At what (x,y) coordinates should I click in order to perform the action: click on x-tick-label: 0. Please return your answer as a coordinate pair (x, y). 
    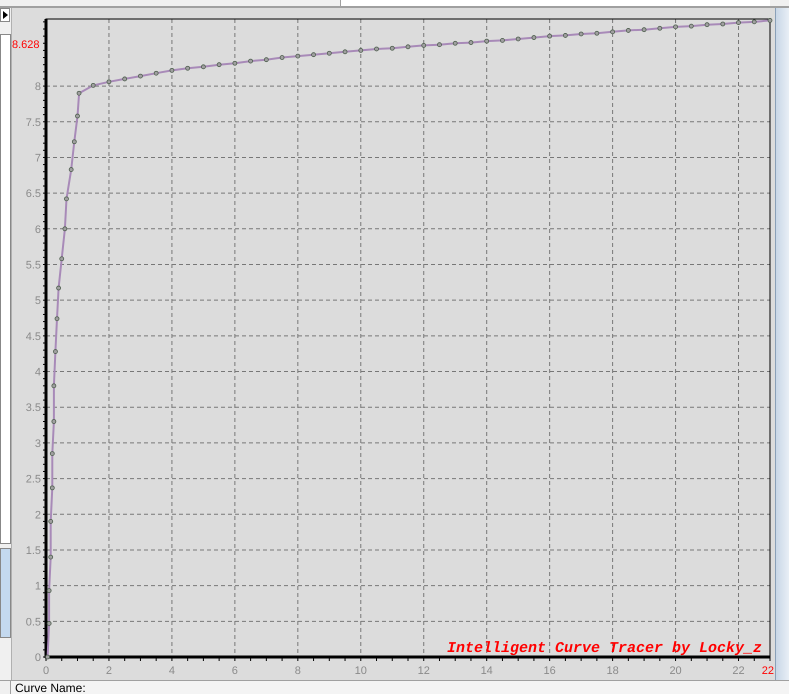
    Looking at the image, I should click on (46, 671).